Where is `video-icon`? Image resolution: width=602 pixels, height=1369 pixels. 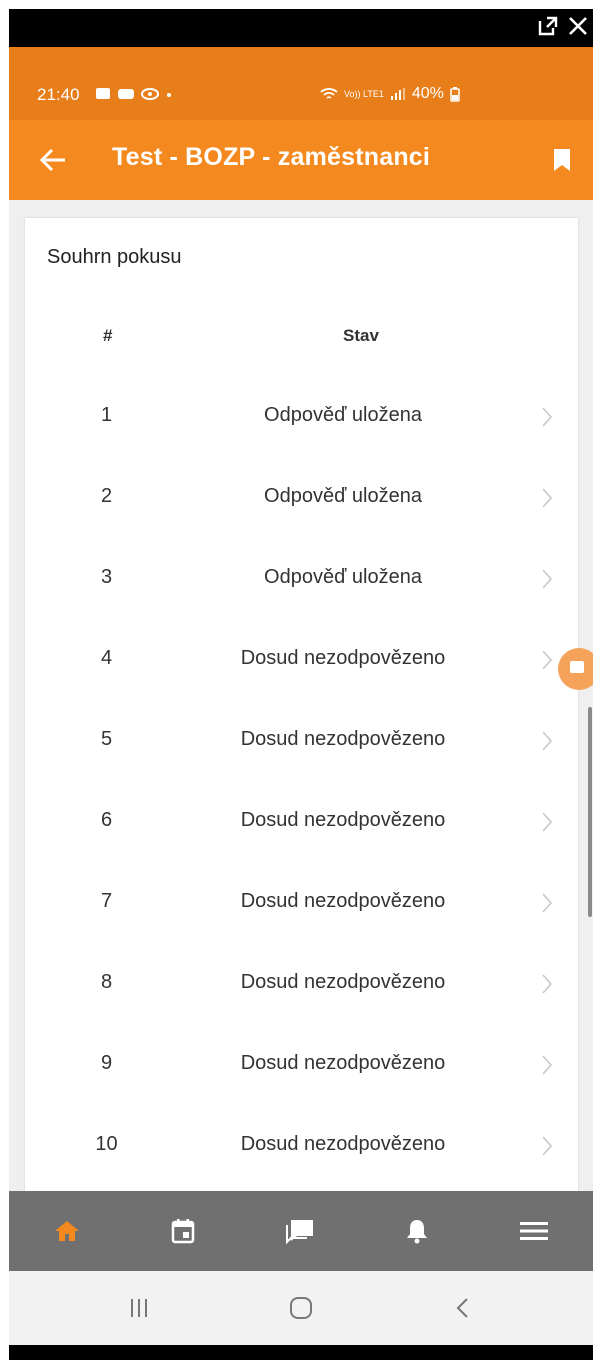 video-icon is located at coordinates (577, 667).